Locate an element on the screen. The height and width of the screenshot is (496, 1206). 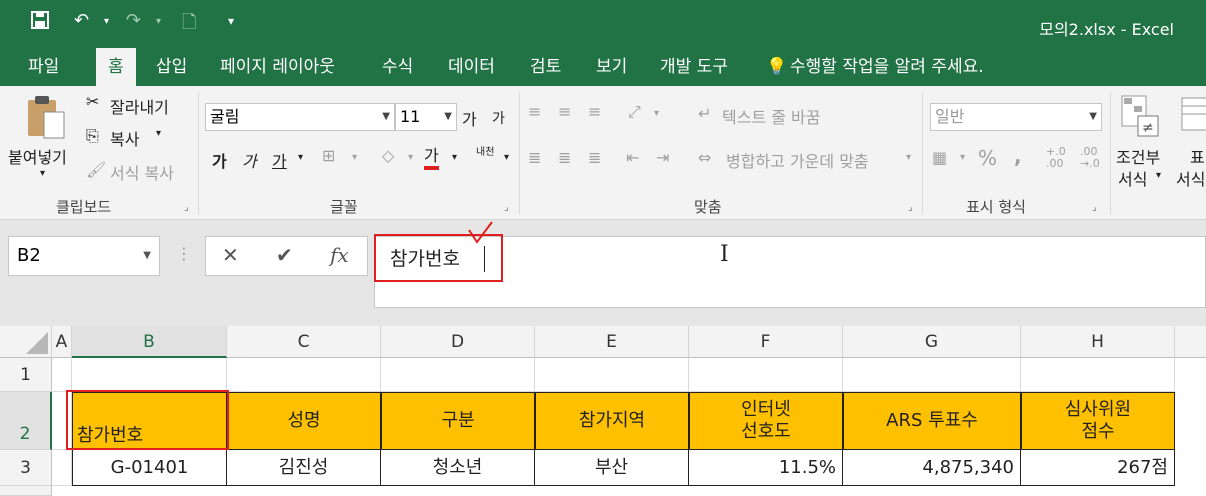
font-launcher-icon: ⌟ is located at coordinates (506, 207).